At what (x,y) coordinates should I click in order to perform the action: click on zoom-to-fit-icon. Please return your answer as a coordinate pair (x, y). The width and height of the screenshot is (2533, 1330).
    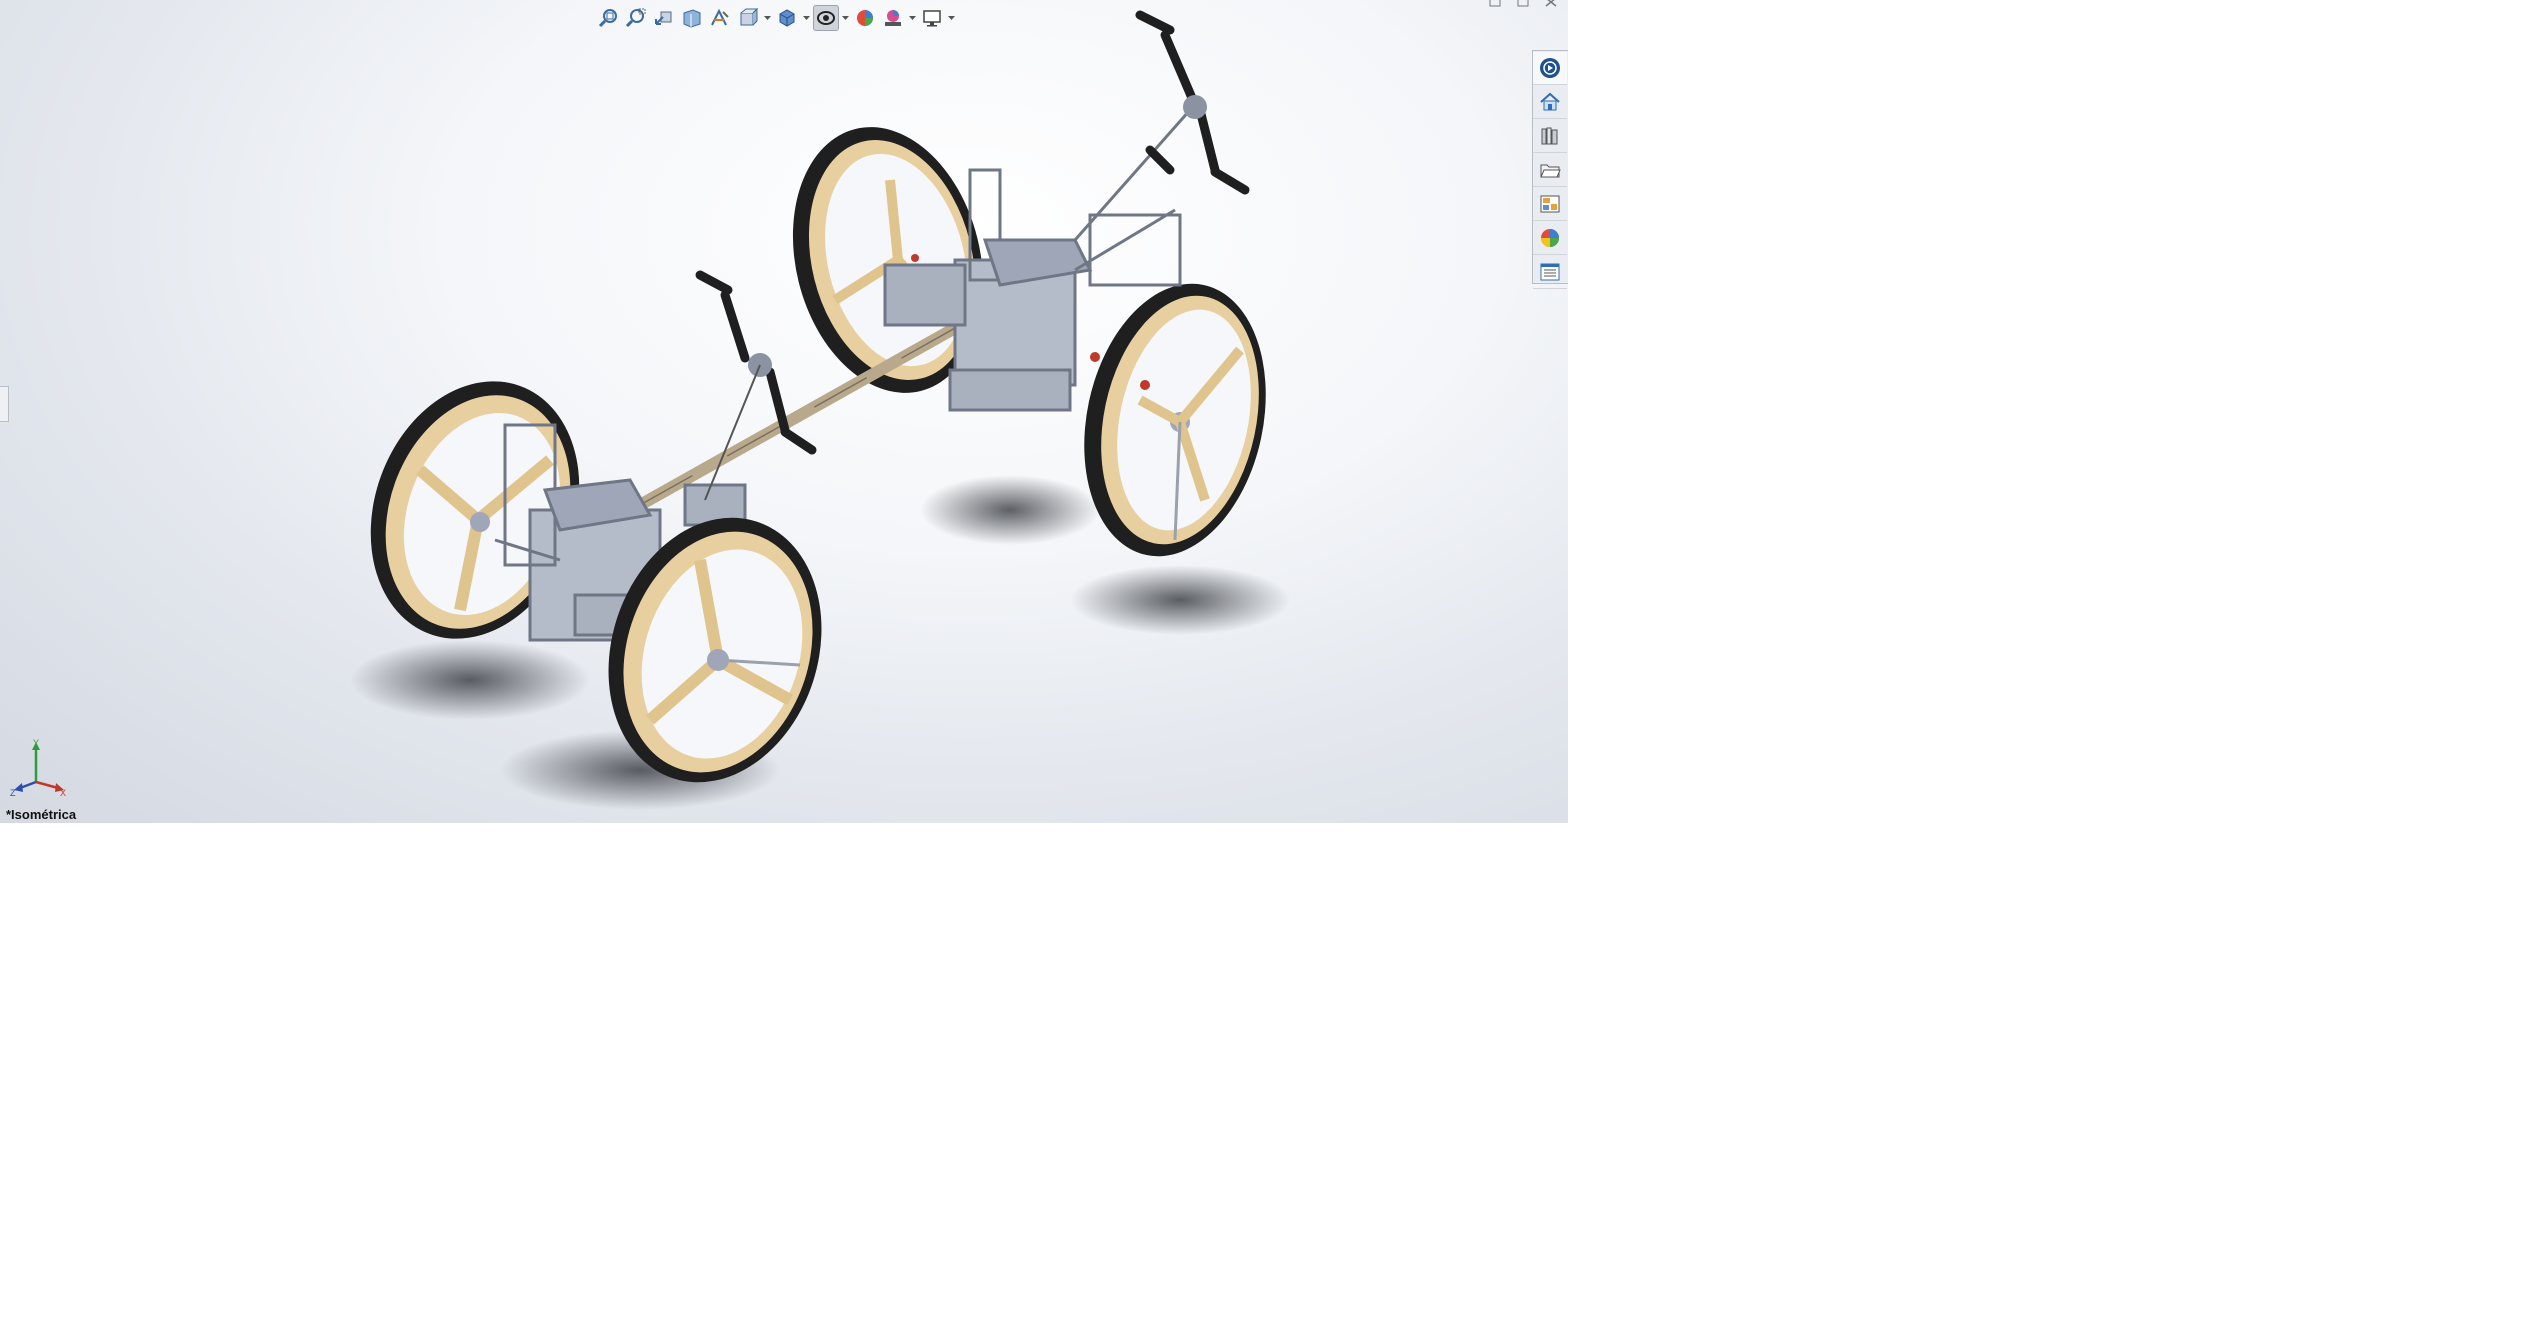
    Looking at the image, I should click on (608, 18).